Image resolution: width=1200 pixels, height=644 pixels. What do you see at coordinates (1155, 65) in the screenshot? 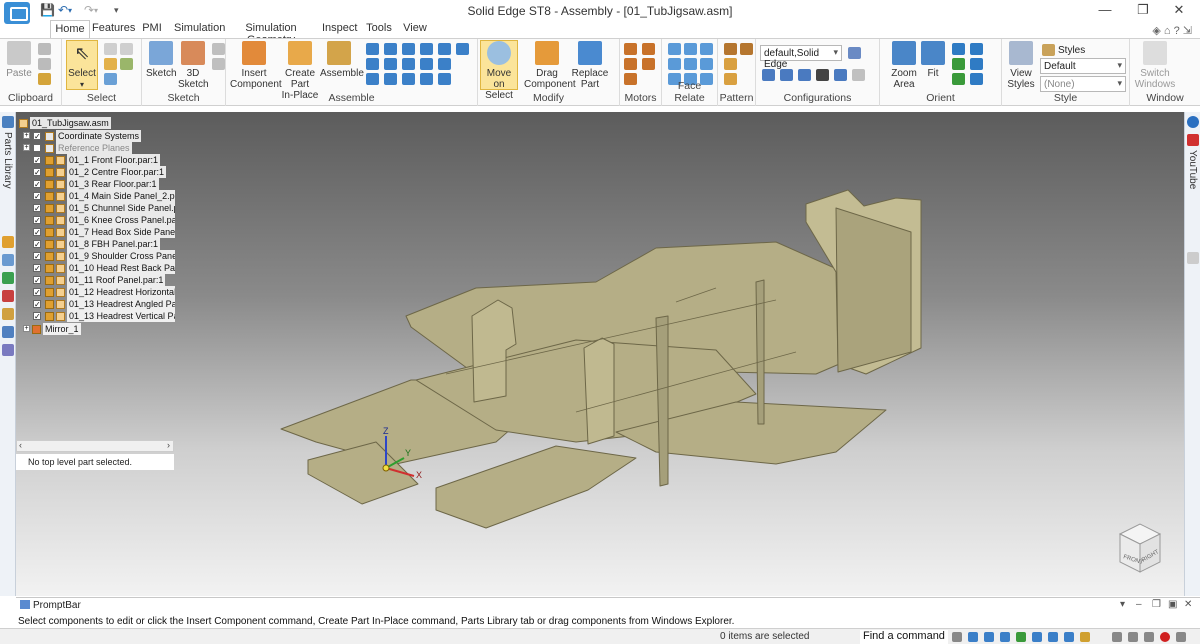
I see `switch-windows-button: Switch Windows` at bounding box center [1155, 65].